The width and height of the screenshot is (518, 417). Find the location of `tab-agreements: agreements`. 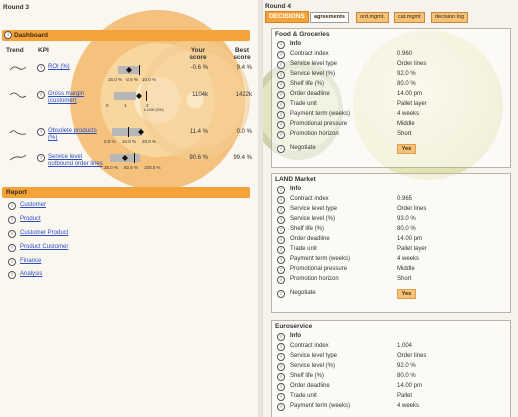

tab-agreements: agreements is located at coordinates (329, 17).